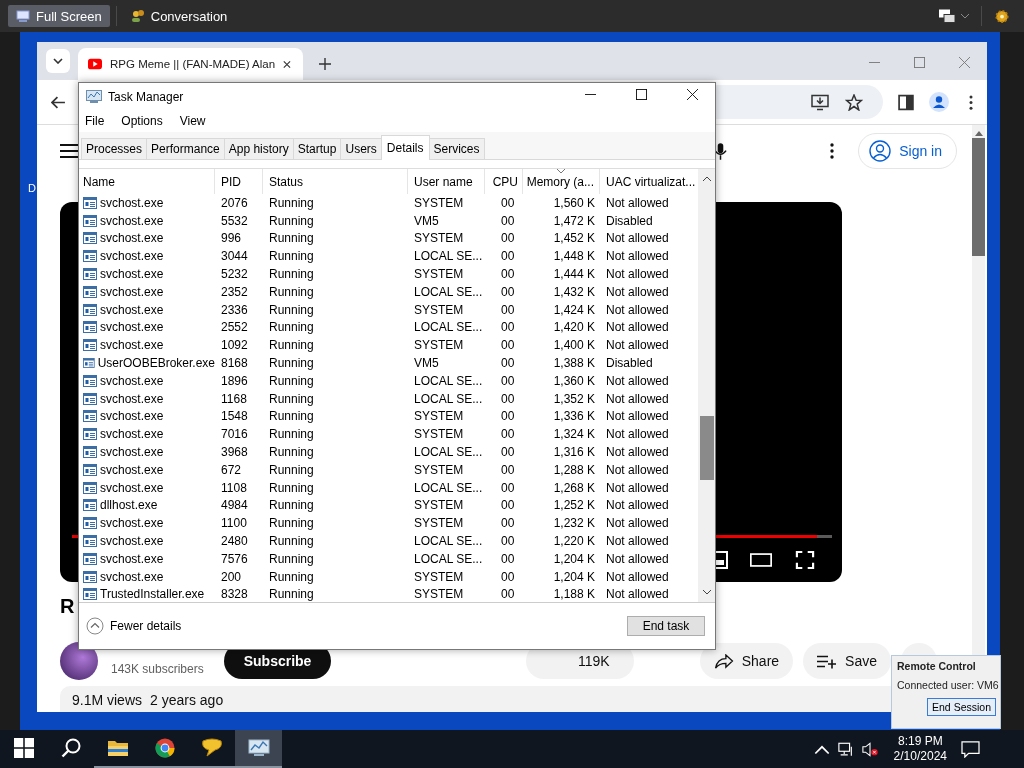  What do you see at coordinates (629, 220) in the screenshot?
I see `uac-cell: Disabled` at bounding box center [629, 220].